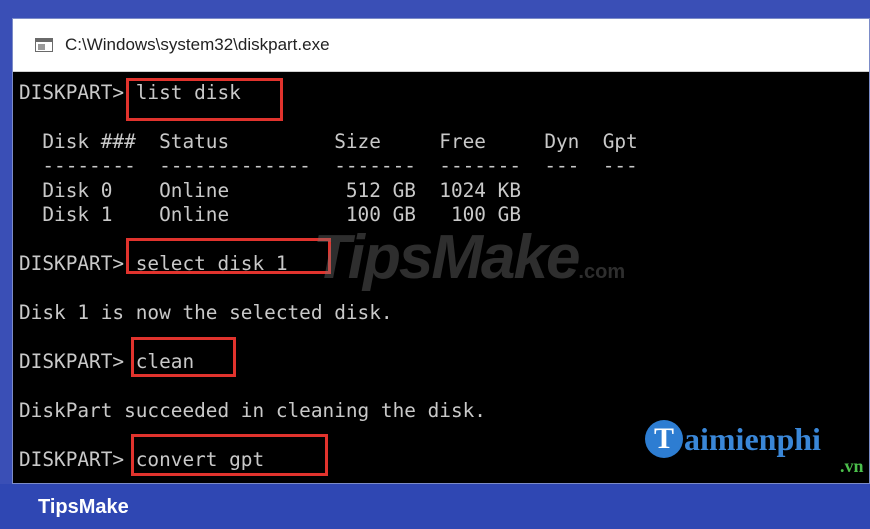 This screenshot has height=529, width=870. I want to click on logo-word: aimienphi, so click(752, 438).